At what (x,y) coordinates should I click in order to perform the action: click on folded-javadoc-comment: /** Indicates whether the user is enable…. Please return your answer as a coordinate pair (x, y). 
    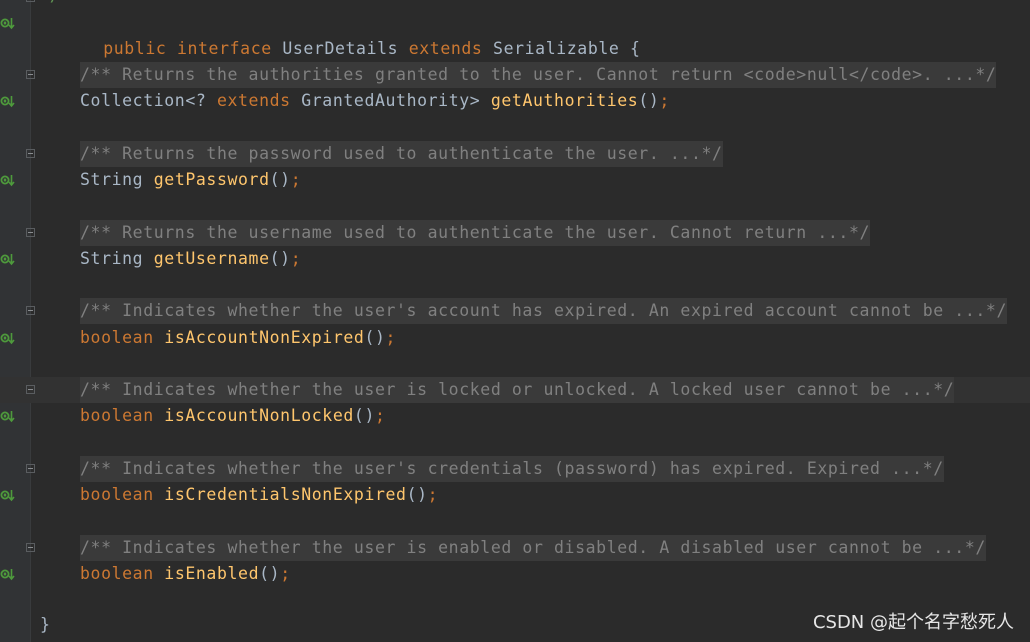
    Looking at the image, I should click on (533, 548).